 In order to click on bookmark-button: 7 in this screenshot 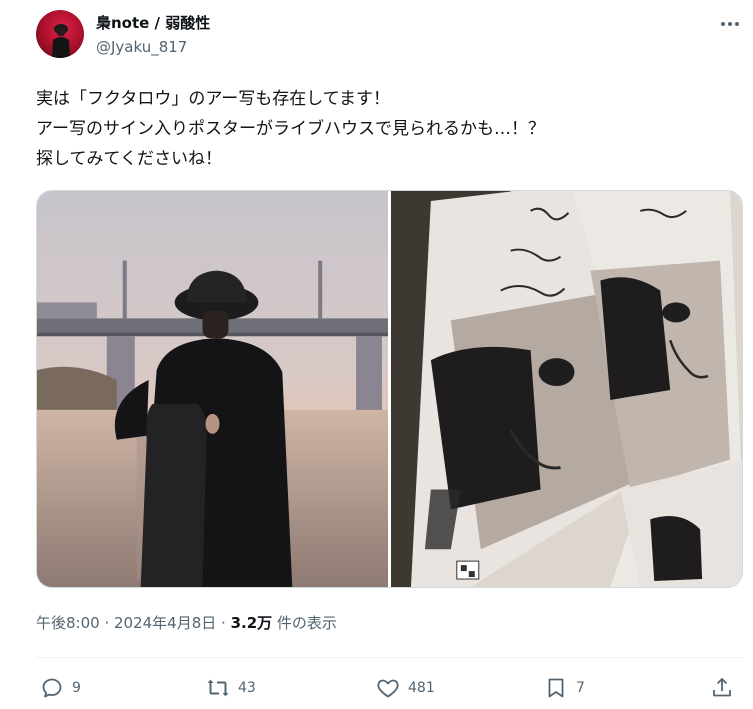, I will do `click(564, 688)`.